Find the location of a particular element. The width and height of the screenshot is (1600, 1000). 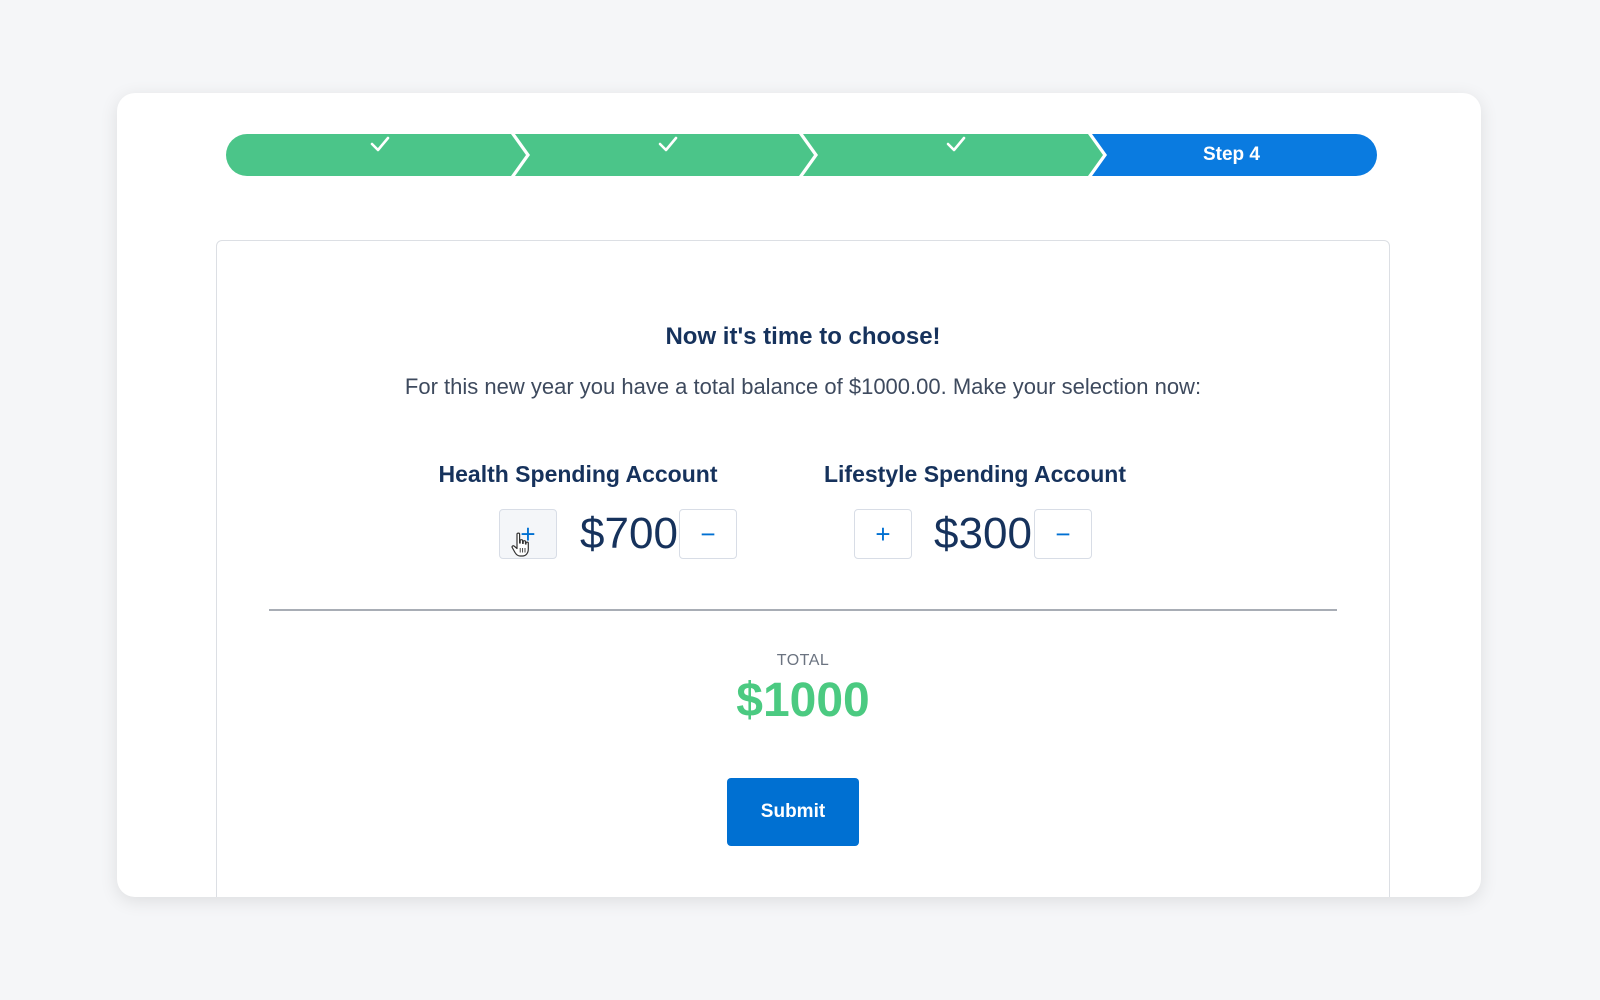

stage-4-label: Step 4 is located at coordinates (1231, 154).